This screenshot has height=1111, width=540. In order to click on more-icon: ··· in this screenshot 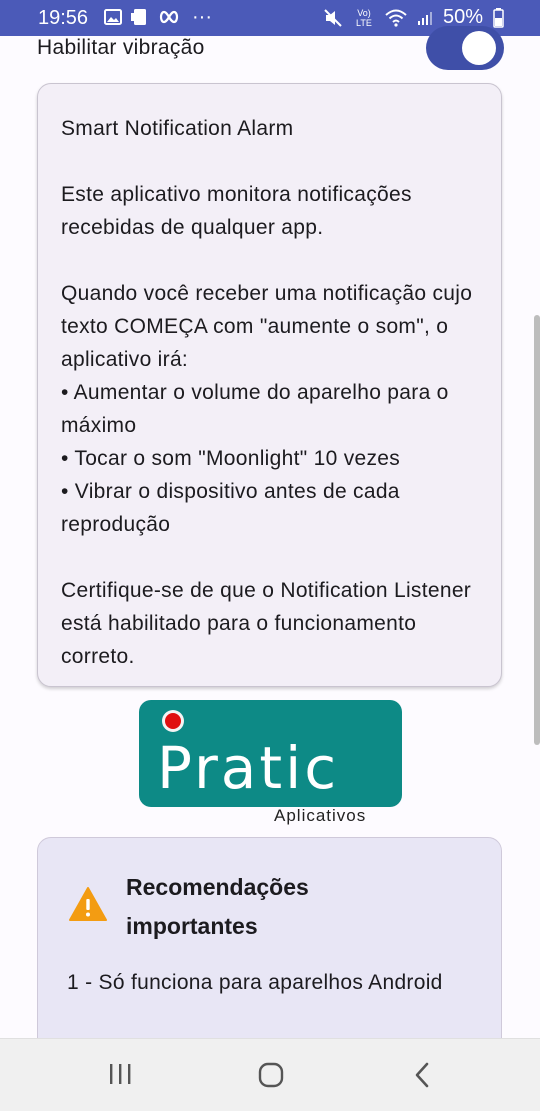, I will do `click(202, 17)`.